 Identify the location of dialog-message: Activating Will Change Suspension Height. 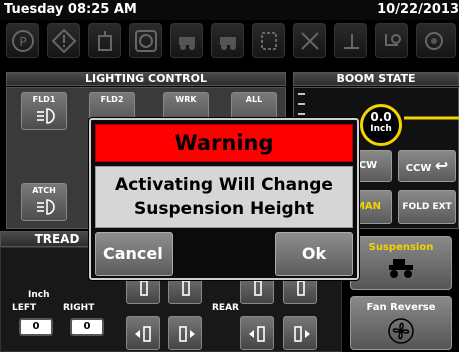
(224, 197).